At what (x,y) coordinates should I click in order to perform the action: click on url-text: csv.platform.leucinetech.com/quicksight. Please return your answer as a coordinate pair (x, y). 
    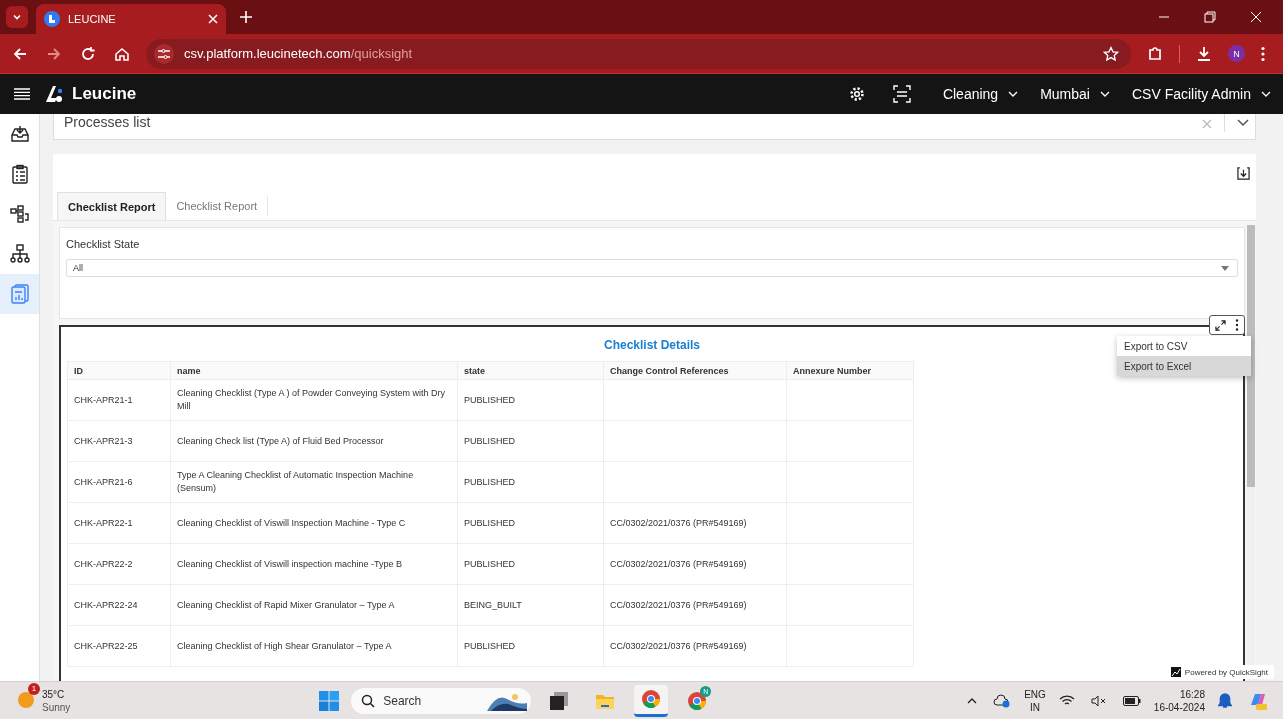
    Looking at the image, I should click on (298, 53).